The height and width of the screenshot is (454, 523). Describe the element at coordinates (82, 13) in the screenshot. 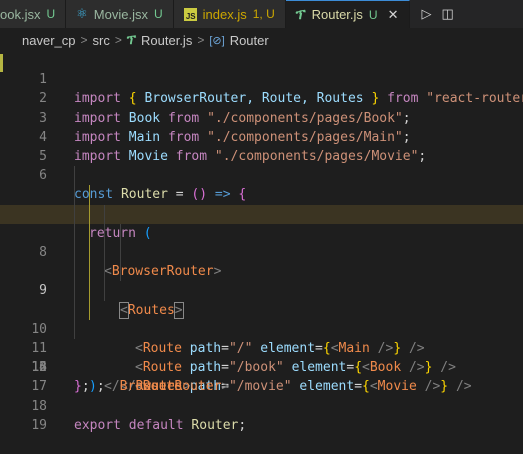

I see `react-icon: ⚛` at that location.